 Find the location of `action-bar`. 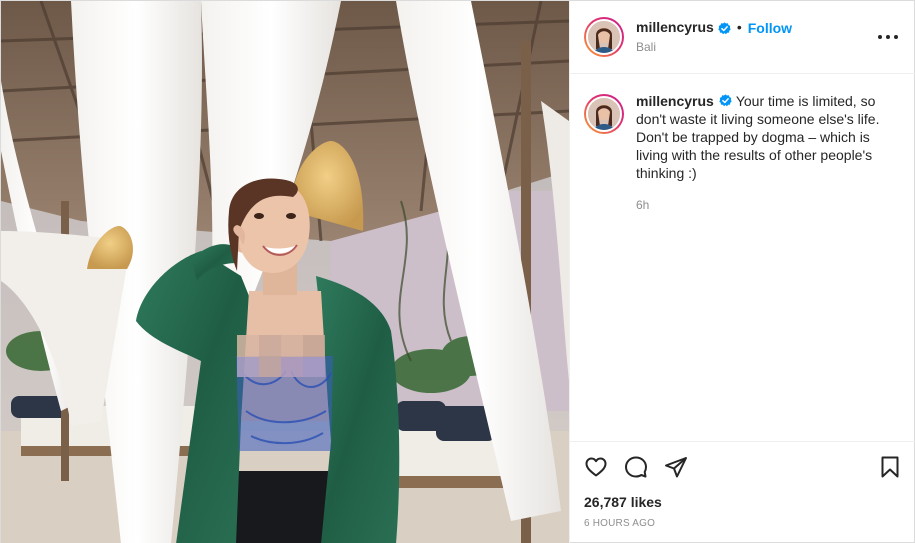

action-bar is located at coordinates (743, 467).